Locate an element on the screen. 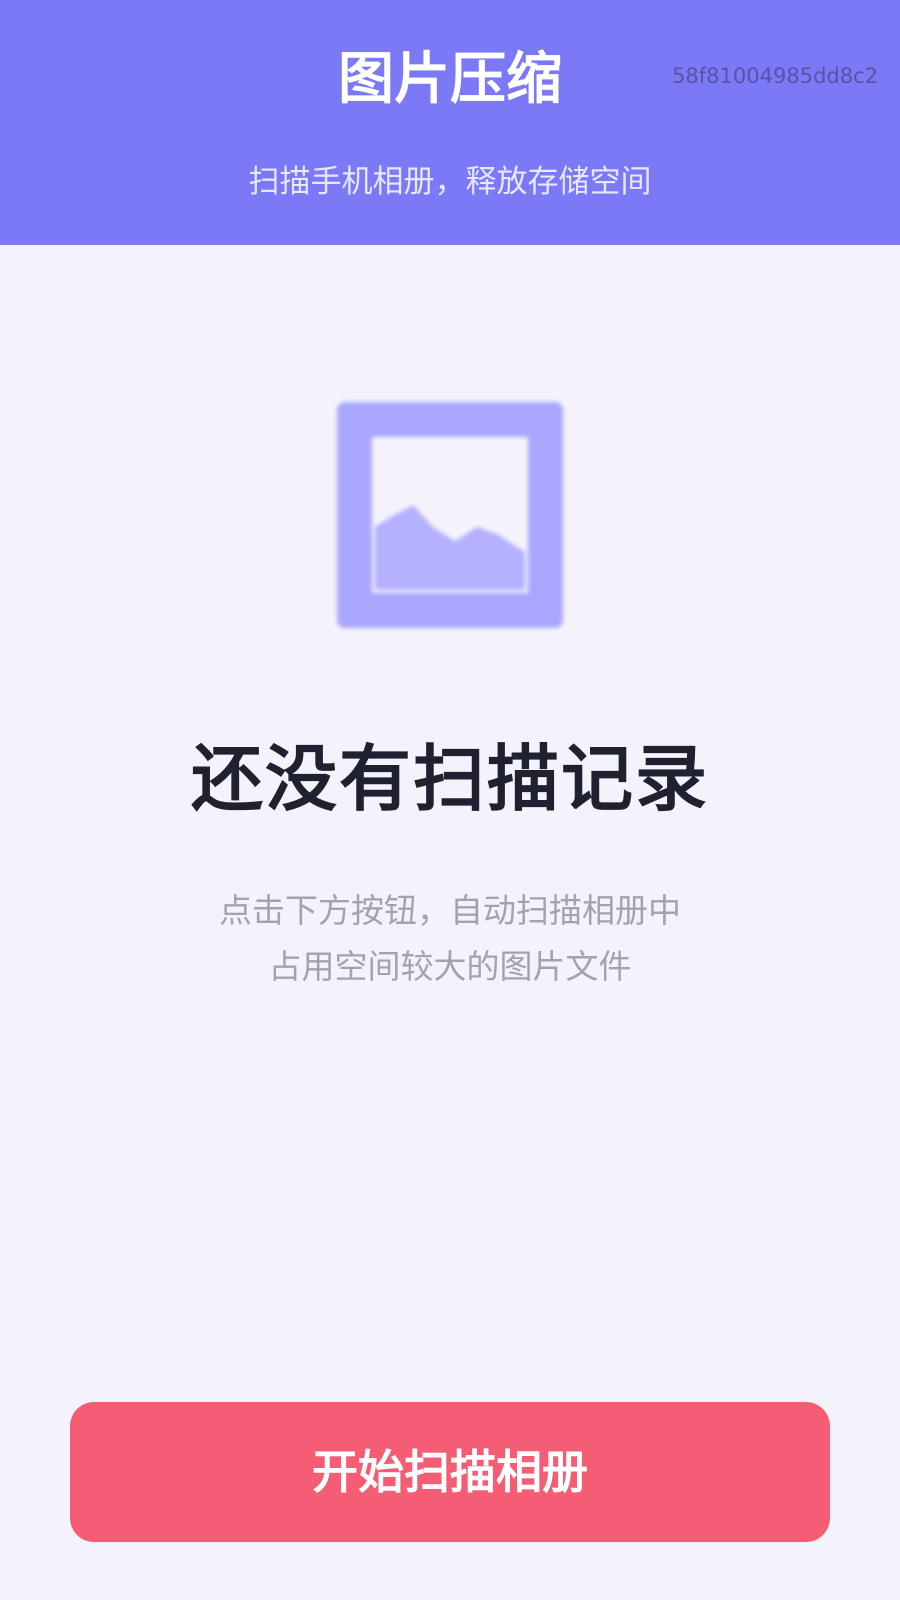 The height and width of the screenshot is (1600, 900). image-placeholder-icon-svg is located at coordinates (450, 515).